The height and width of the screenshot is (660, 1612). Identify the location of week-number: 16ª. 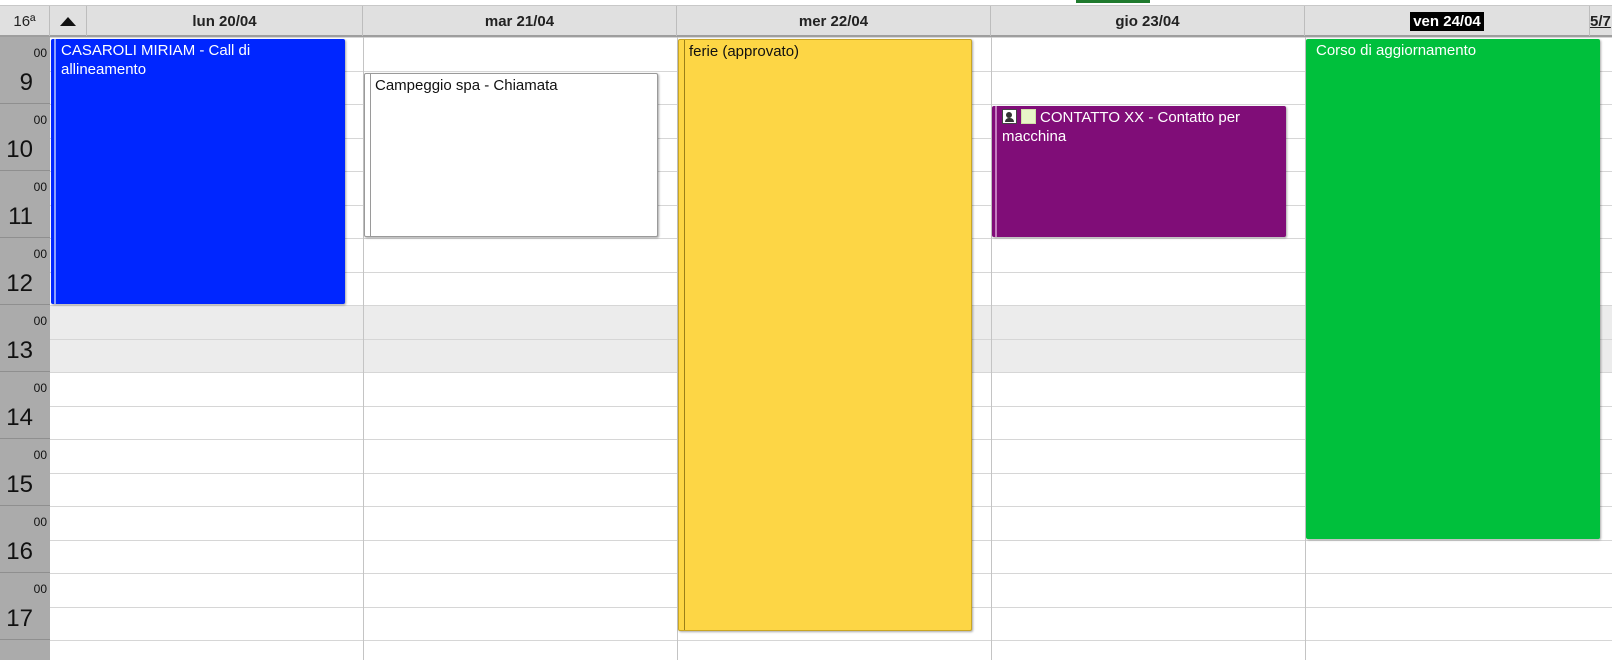
(25, 21).